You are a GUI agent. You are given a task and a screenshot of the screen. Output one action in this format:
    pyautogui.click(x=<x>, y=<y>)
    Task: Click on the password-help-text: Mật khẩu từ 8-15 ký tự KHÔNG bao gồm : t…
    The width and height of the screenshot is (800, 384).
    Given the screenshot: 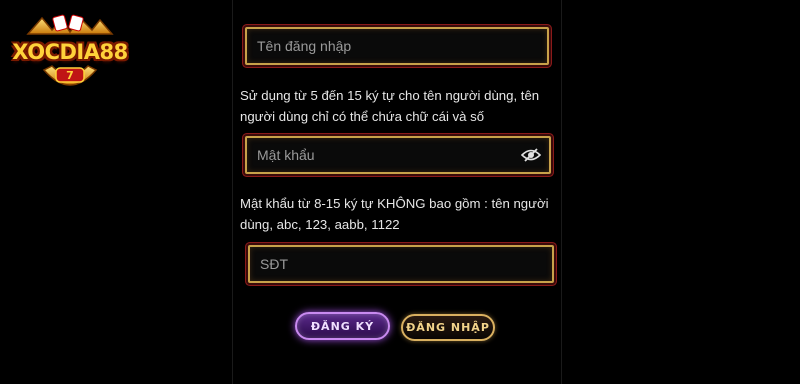 What is the action you would take?
    pyautogui.click(x=394, y=214)
    